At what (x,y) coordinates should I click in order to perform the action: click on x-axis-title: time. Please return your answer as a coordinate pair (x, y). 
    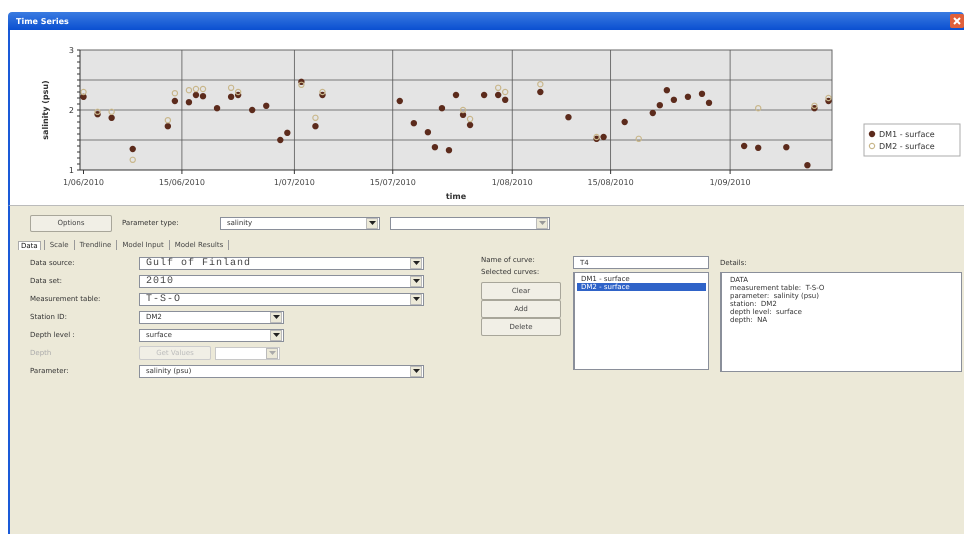
    Looking at the image, I should click on (456, 196).